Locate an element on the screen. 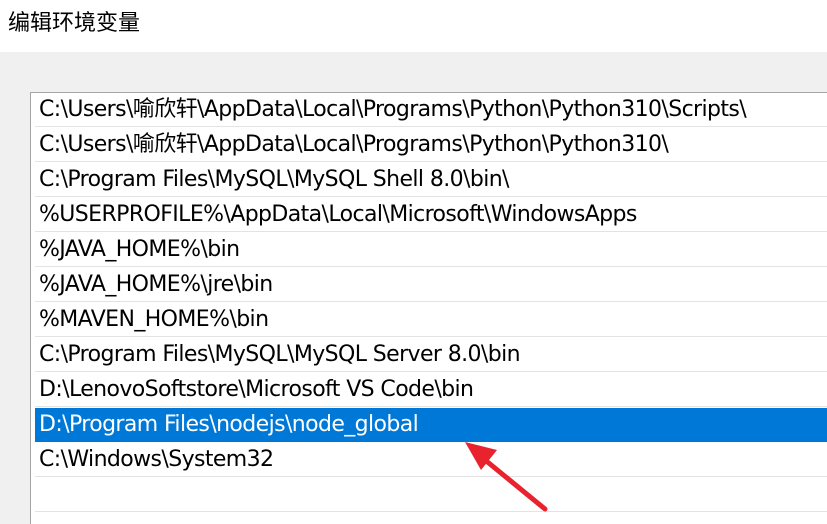 This screenshot has width=827, height=524. list-item: %JAVA_HOME%\bin is located at coordinates (431, 250).